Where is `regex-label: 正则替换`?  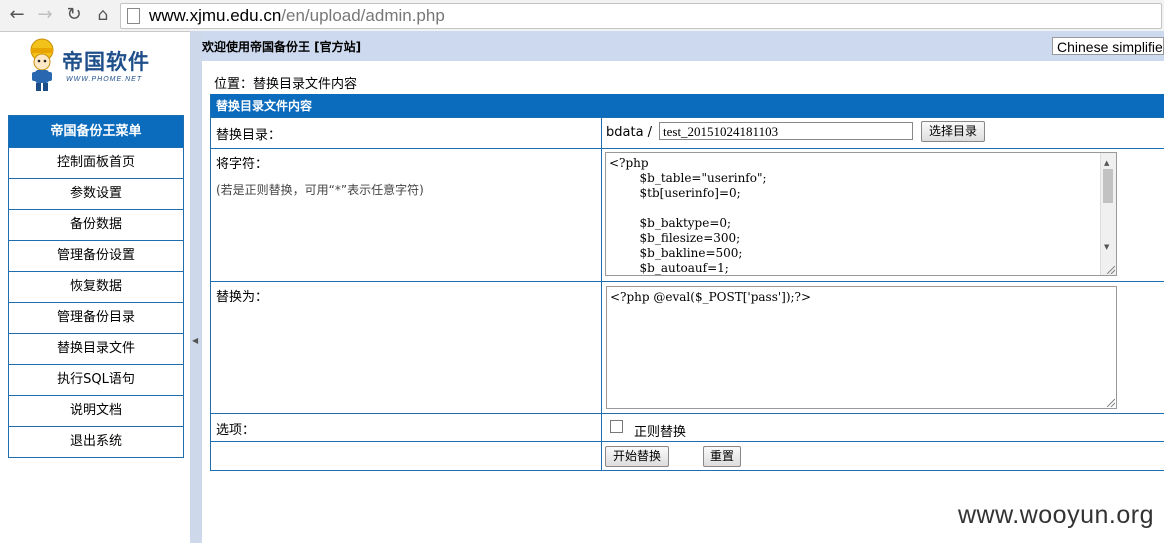
regex-label: 正则替换 is located at coordinates (660, 432).